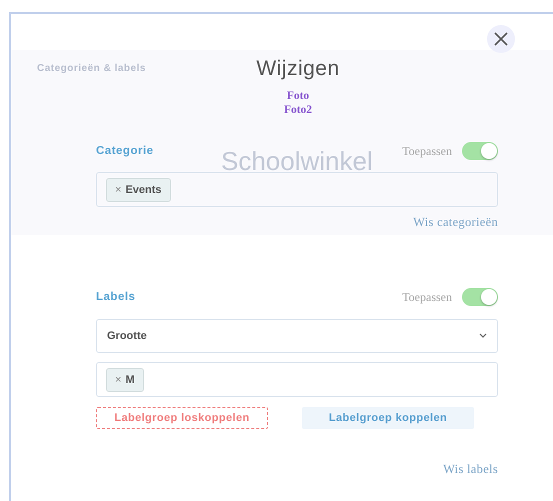  I want to click on section-heading: Labels, so click(116, 297).